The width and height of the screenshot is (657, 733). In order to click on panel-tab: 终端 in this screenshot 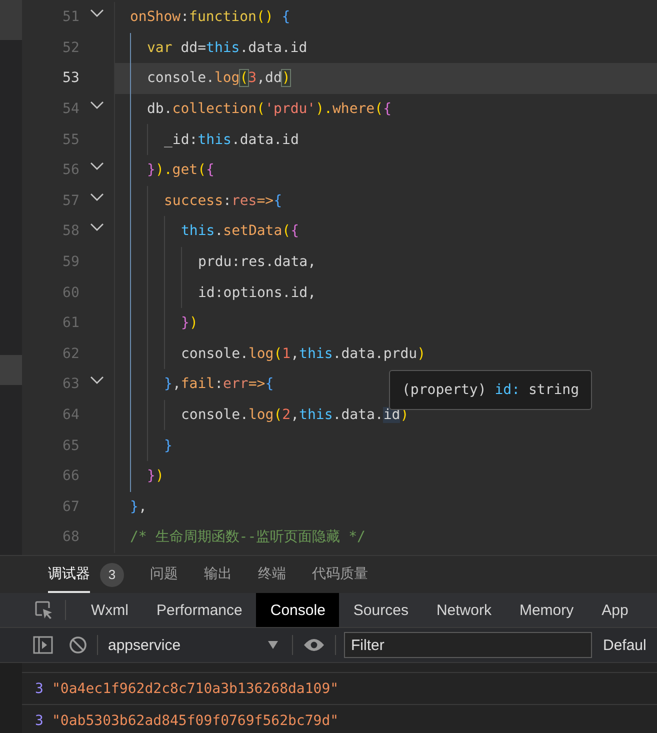, I will do `click(272, 574)`.